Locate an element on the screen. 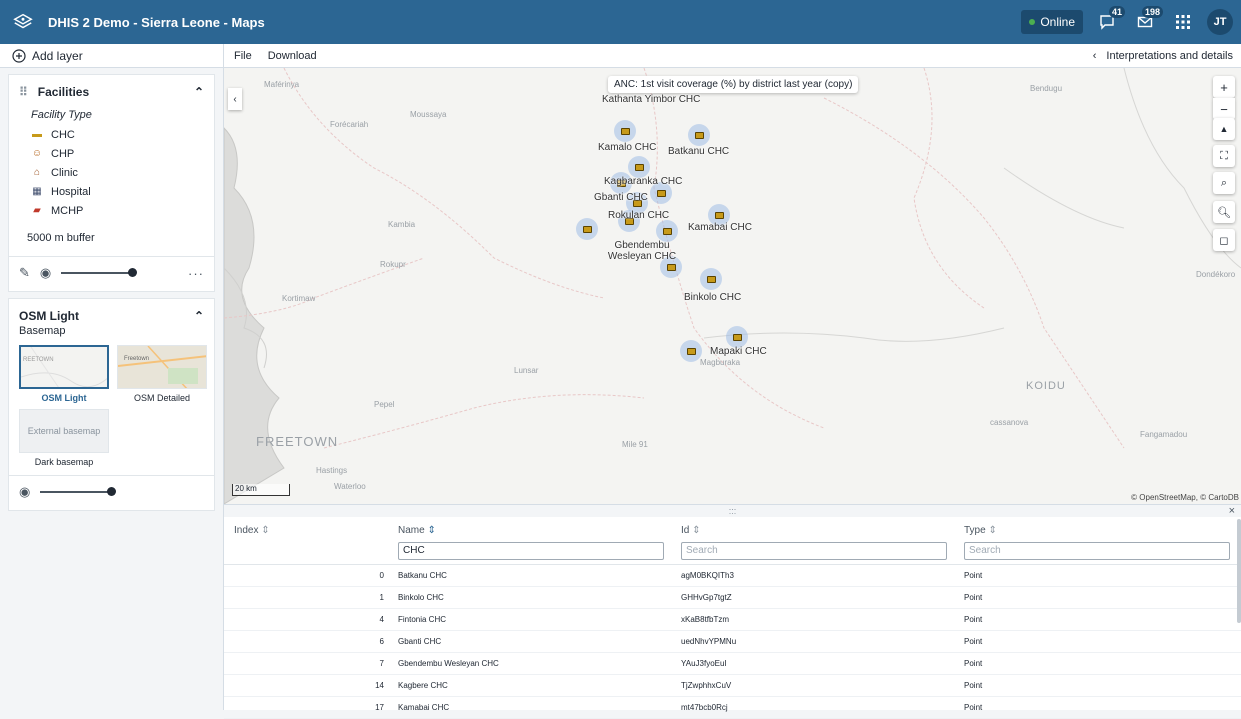 The height and width of the screenshot is (719, 1241). drag-handle-icon: ⠿ is located at coordinates (23, 92).